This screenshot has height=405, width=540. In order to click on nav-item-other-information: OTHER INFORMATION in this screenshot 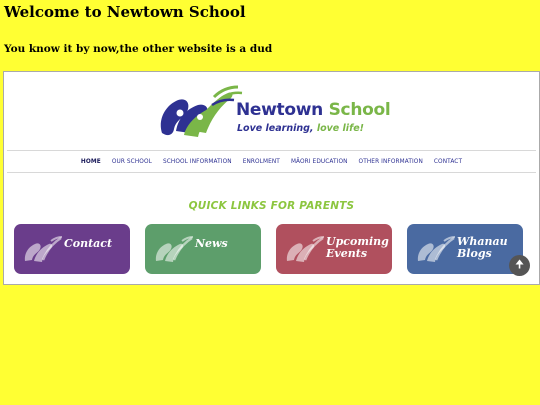, I will do `click(391, 162)`.